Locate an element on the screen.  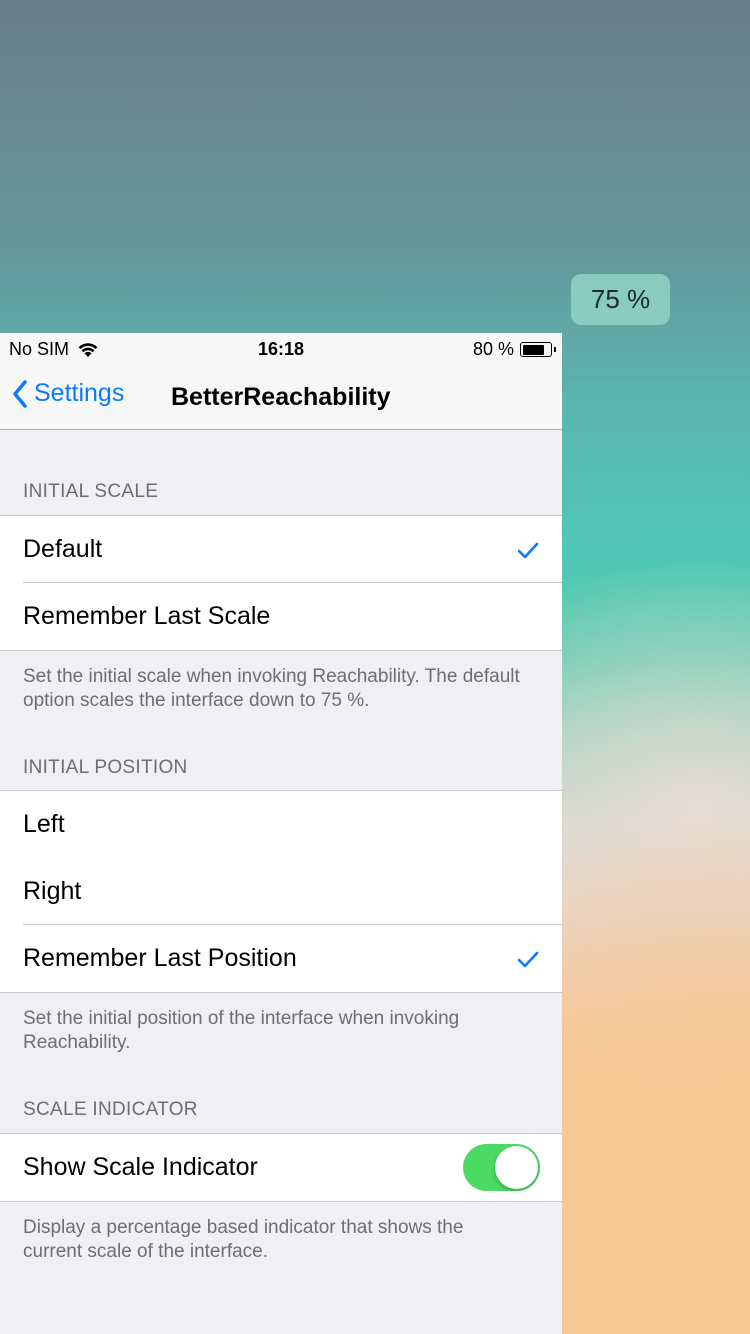
initial-position-group: Left Right Remember Last Position is located at coordinates (281, 891).